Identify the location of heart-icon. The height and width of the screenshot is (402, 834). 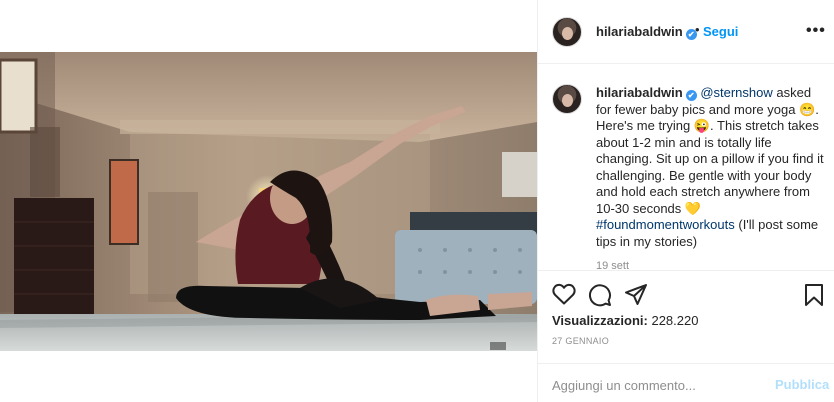
(564, 294).